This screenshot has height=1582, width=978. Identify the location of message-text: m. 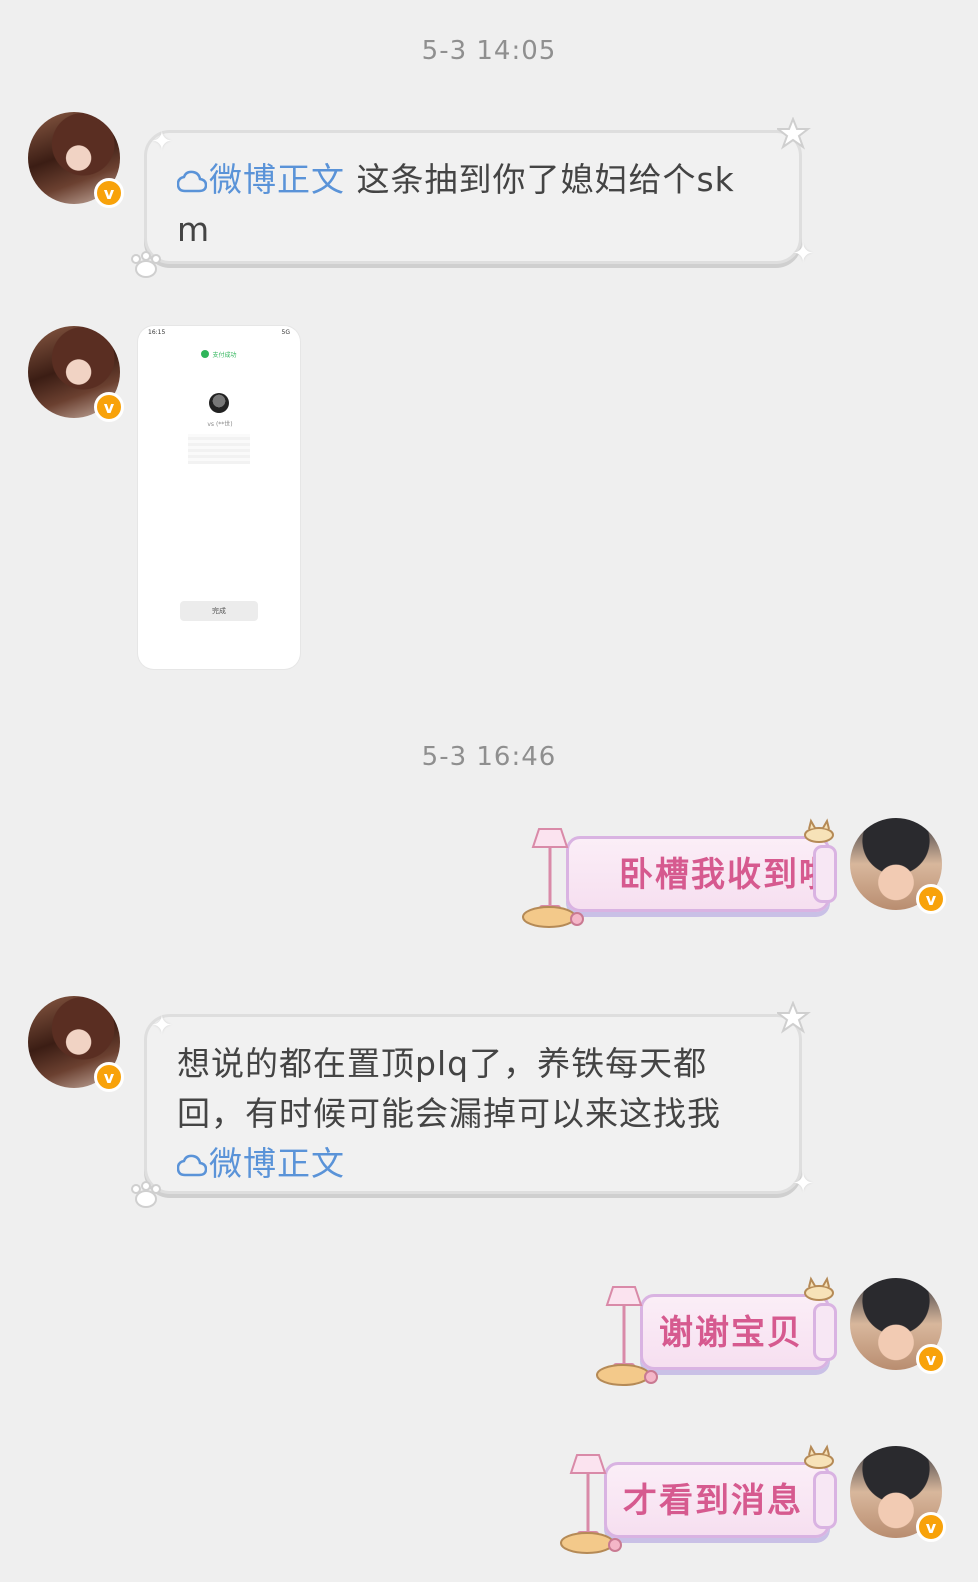
(194, 229).